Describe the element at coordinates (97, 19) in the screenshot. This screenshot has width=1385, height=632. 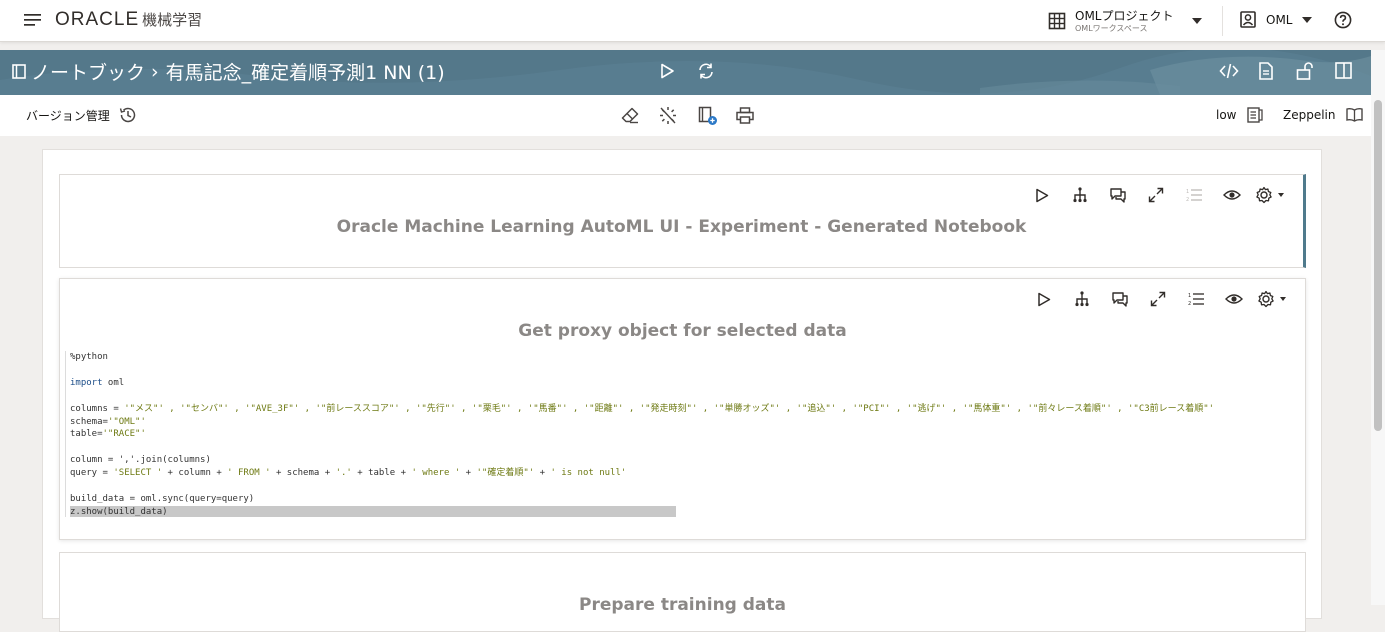
I see `oracle-logo: ORACLE` at that location.